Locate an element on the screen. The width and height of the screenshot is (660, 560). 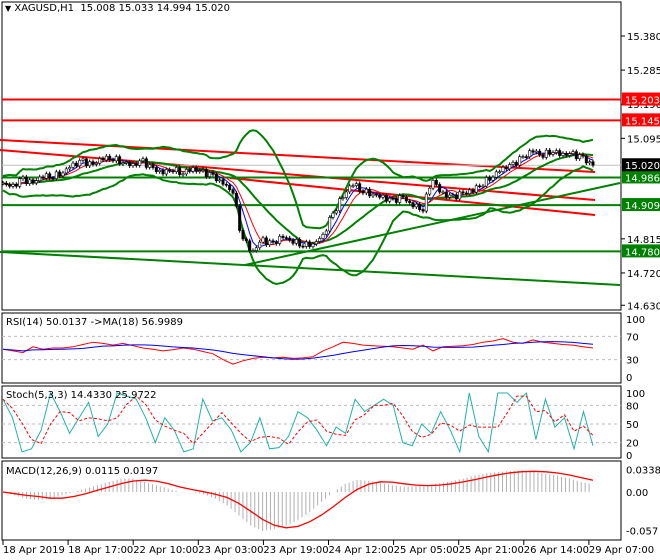
chart-header: ▼ XAGUSD,H1 15.008 15.033 14.994 15.020 is located at coordinates (117, 8).